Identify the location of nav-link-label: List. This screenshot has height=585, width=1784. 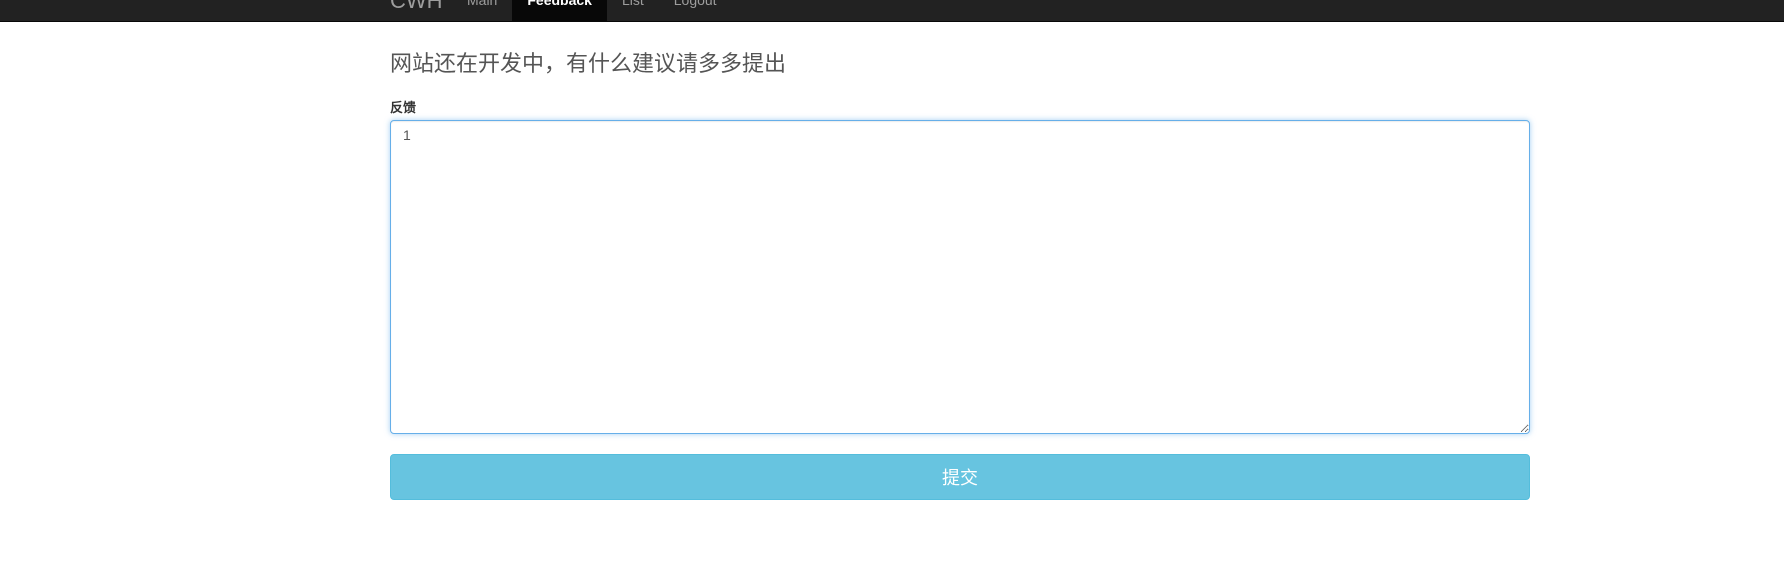
(632, 4).